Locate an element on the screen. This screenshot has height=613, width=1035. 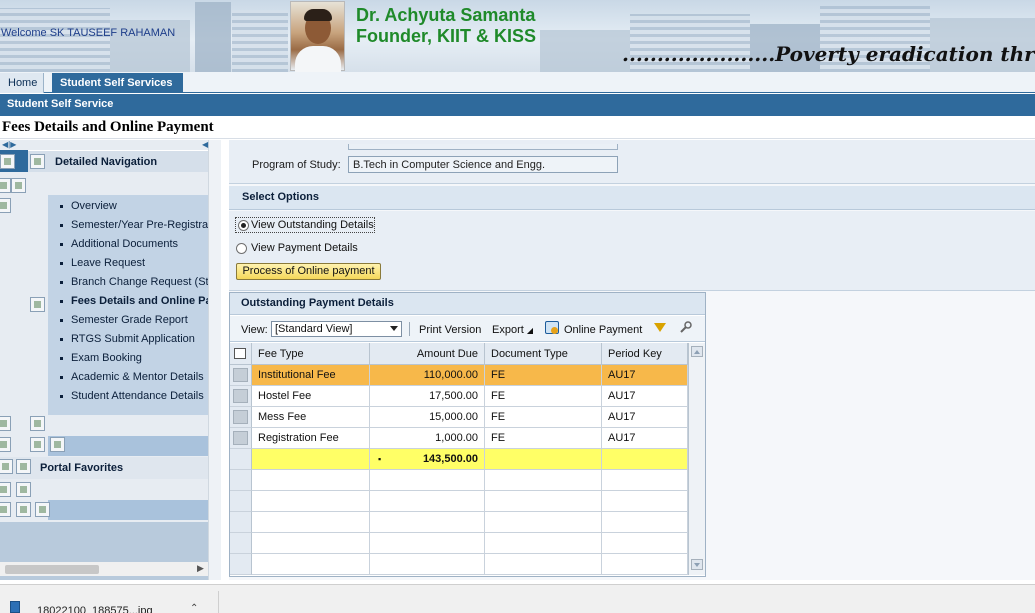
pager-icon: ◀|▶ is located at coordinates (9, 144).